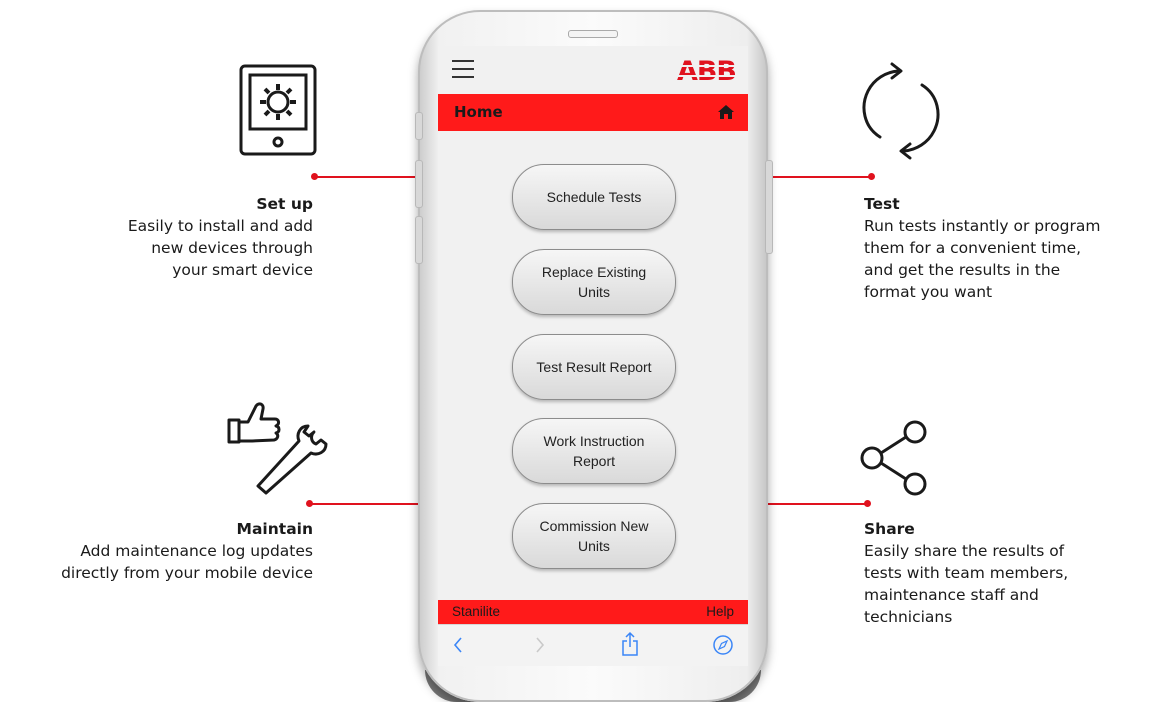 The image size is (1161, 702). Describe the element at coordinates (593, 112) in the screenshot. I see `home-header-bar: Home` at that location.